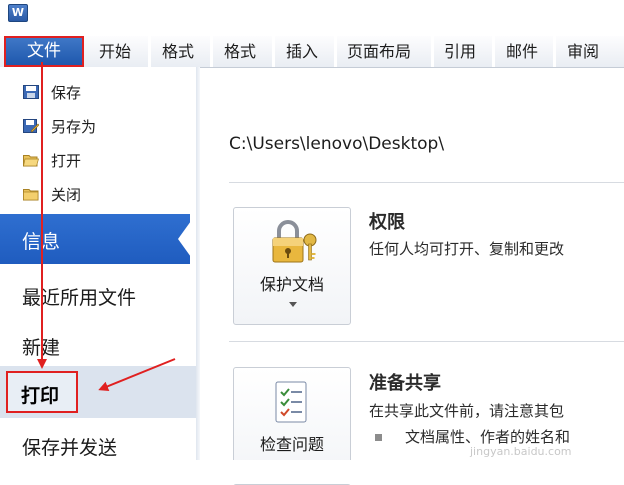  I want to click on nav-save-as: 另存为, so click(98, 126).